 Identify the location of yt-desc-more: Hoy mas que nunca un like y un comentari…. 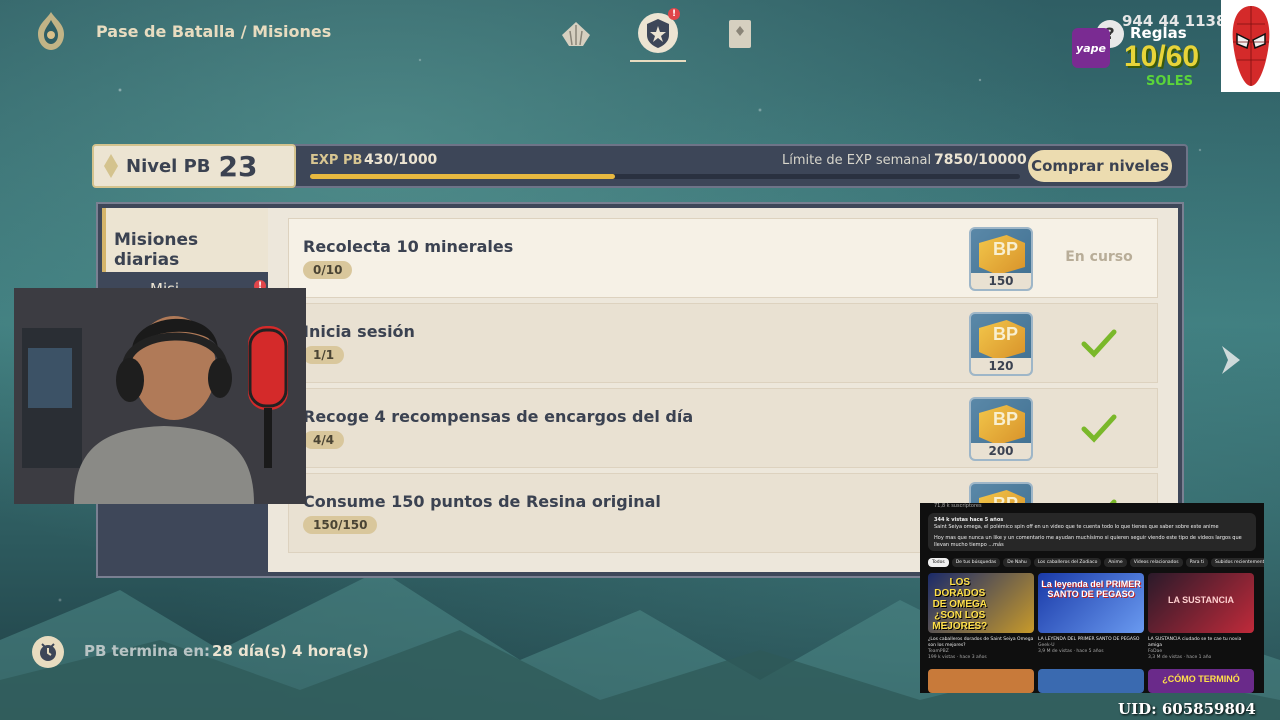
(1088, 541).